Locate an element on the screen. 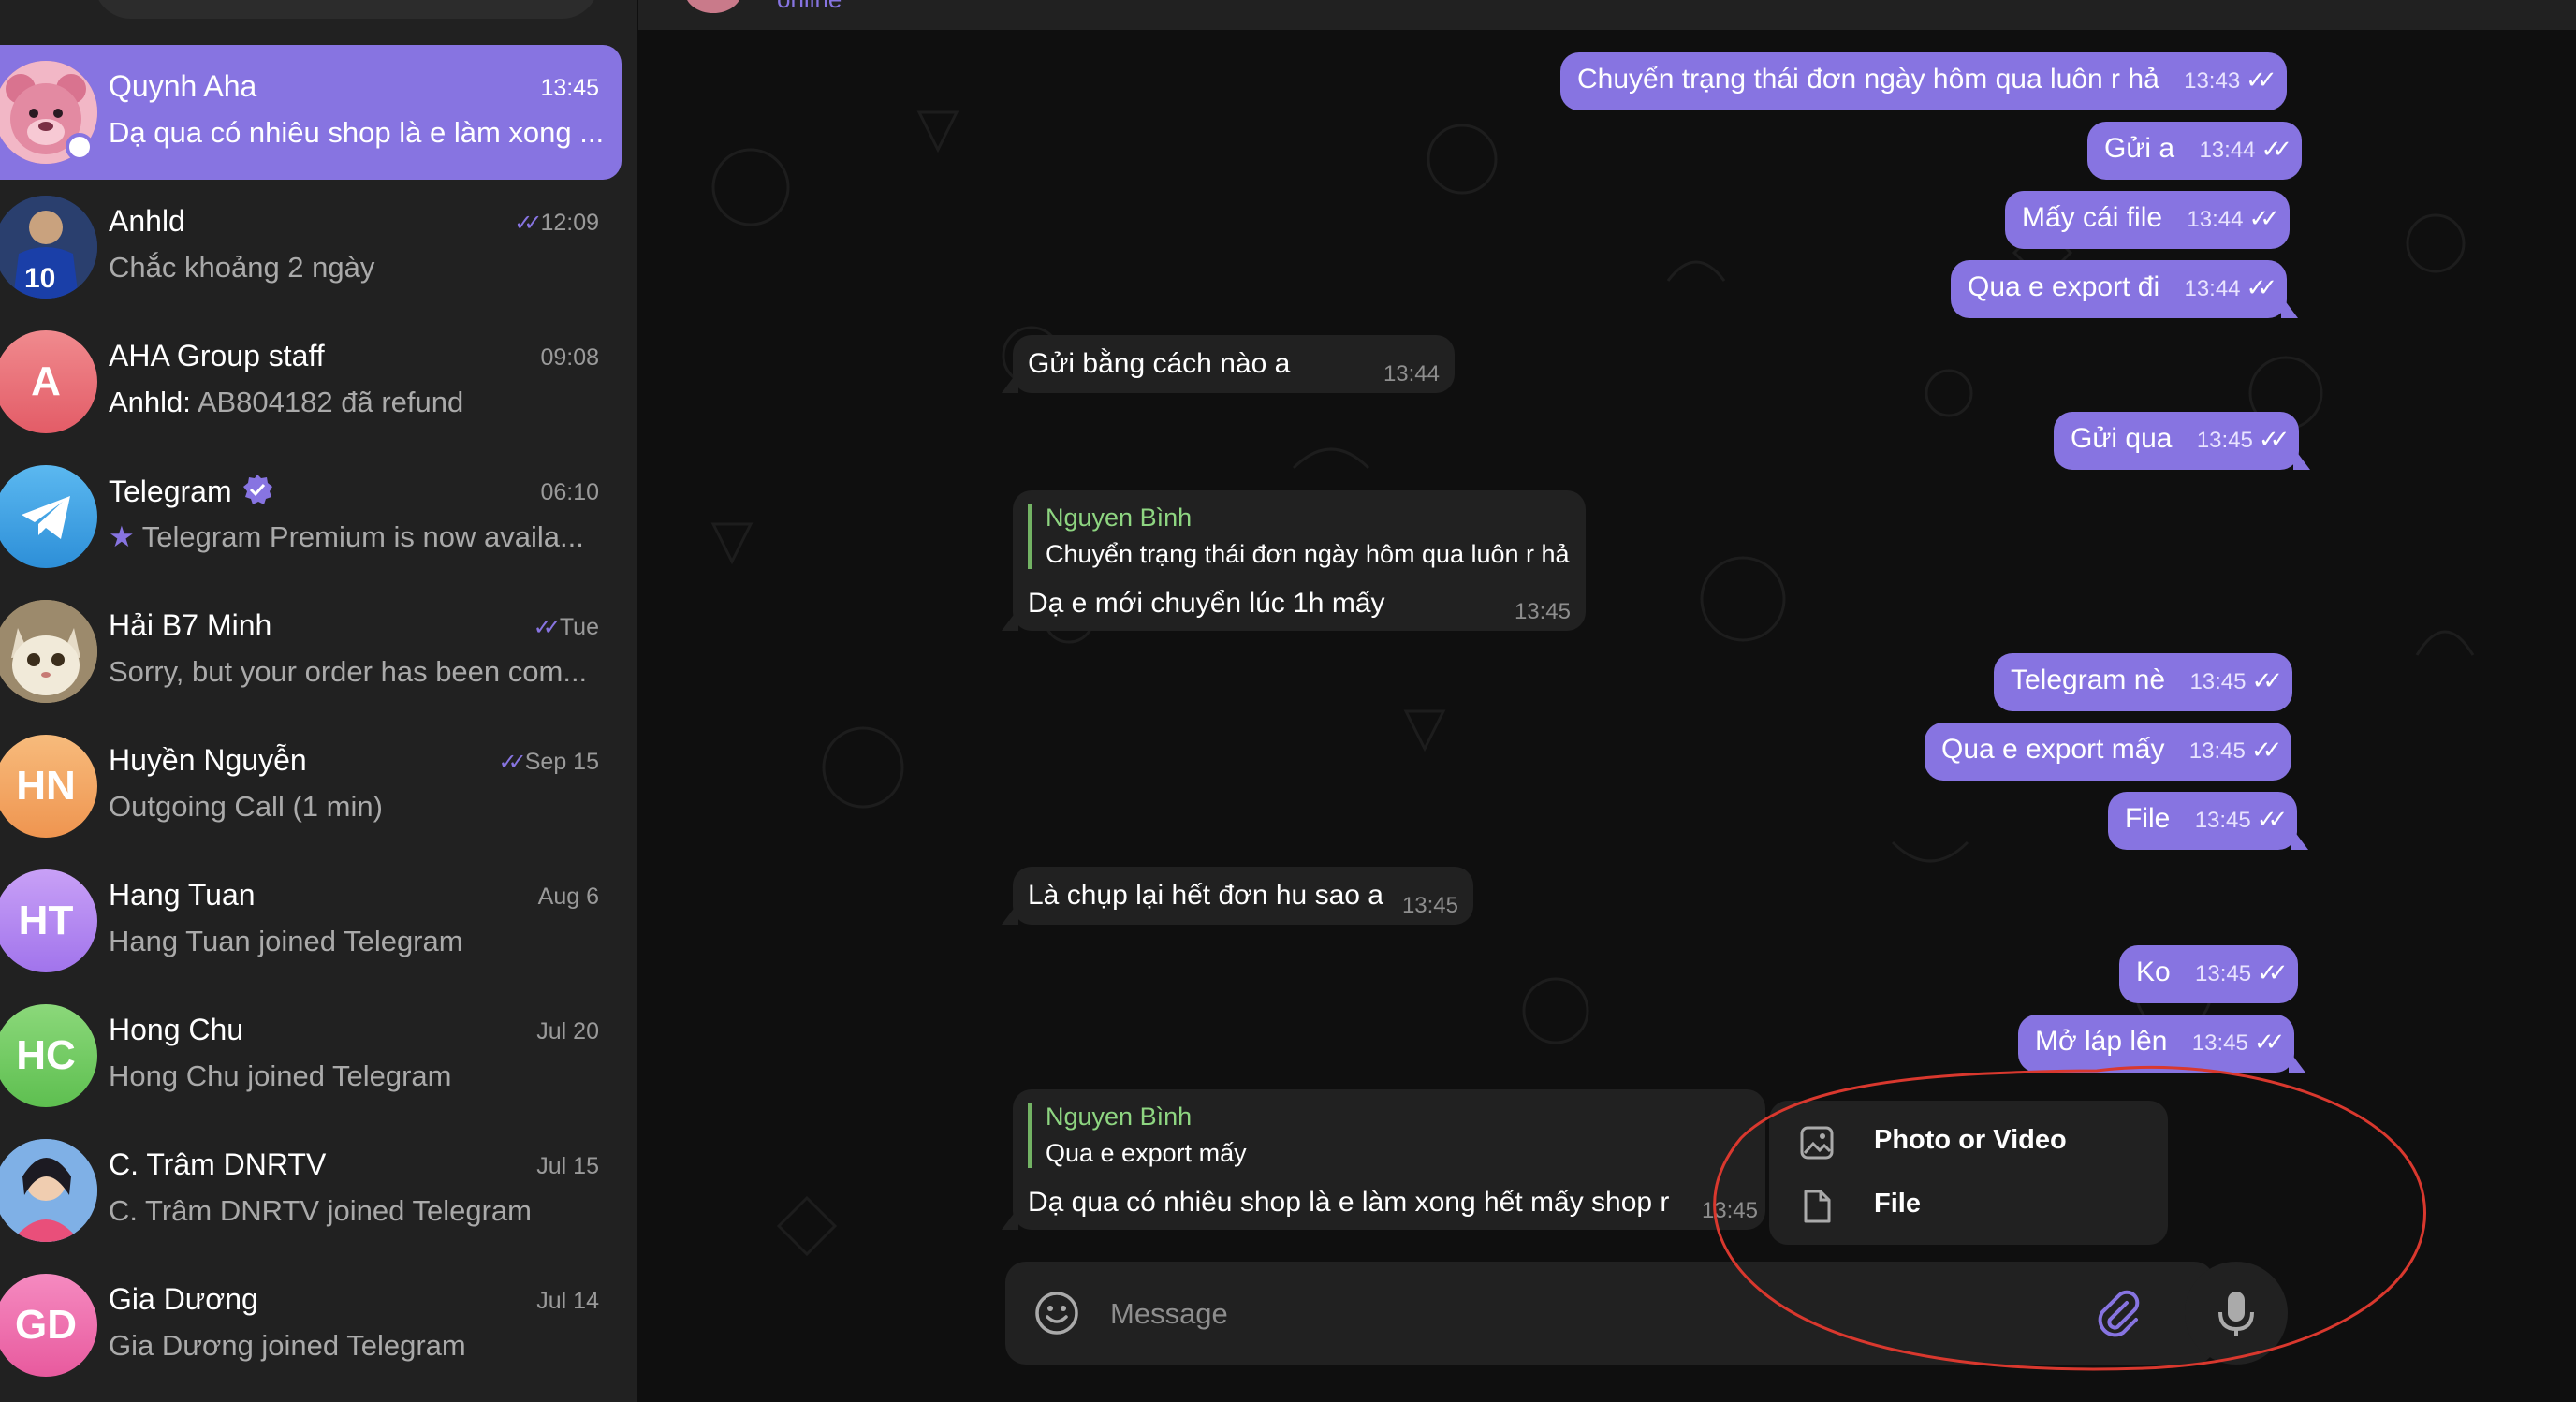 This screenshot has width=2576, height=1402. message-text: Mở láp lên is located at coordinates (2101, 1041).